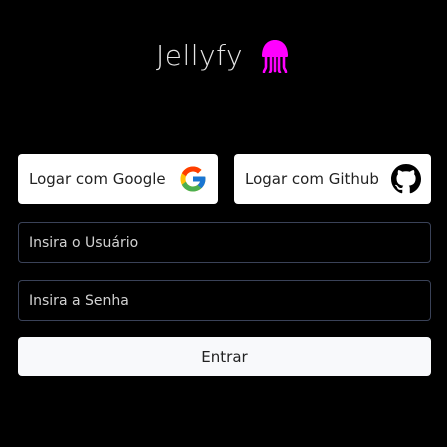 The image size is (447, 447). I want to click on github-login-button: Logar com Github, so click(332, 179).